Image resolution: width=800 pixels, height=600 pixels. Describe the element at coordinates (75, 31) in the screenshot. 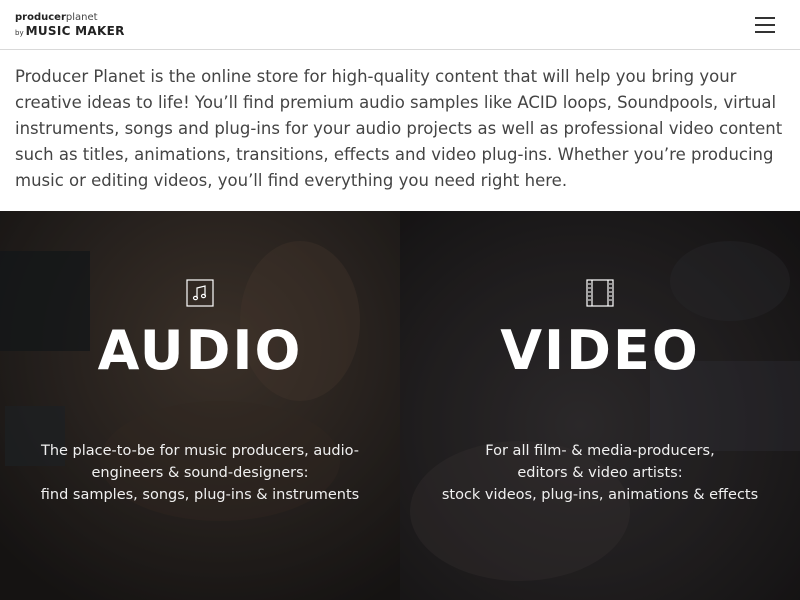

I see `logo-brand-text: MUSIC MAKER` at that location.